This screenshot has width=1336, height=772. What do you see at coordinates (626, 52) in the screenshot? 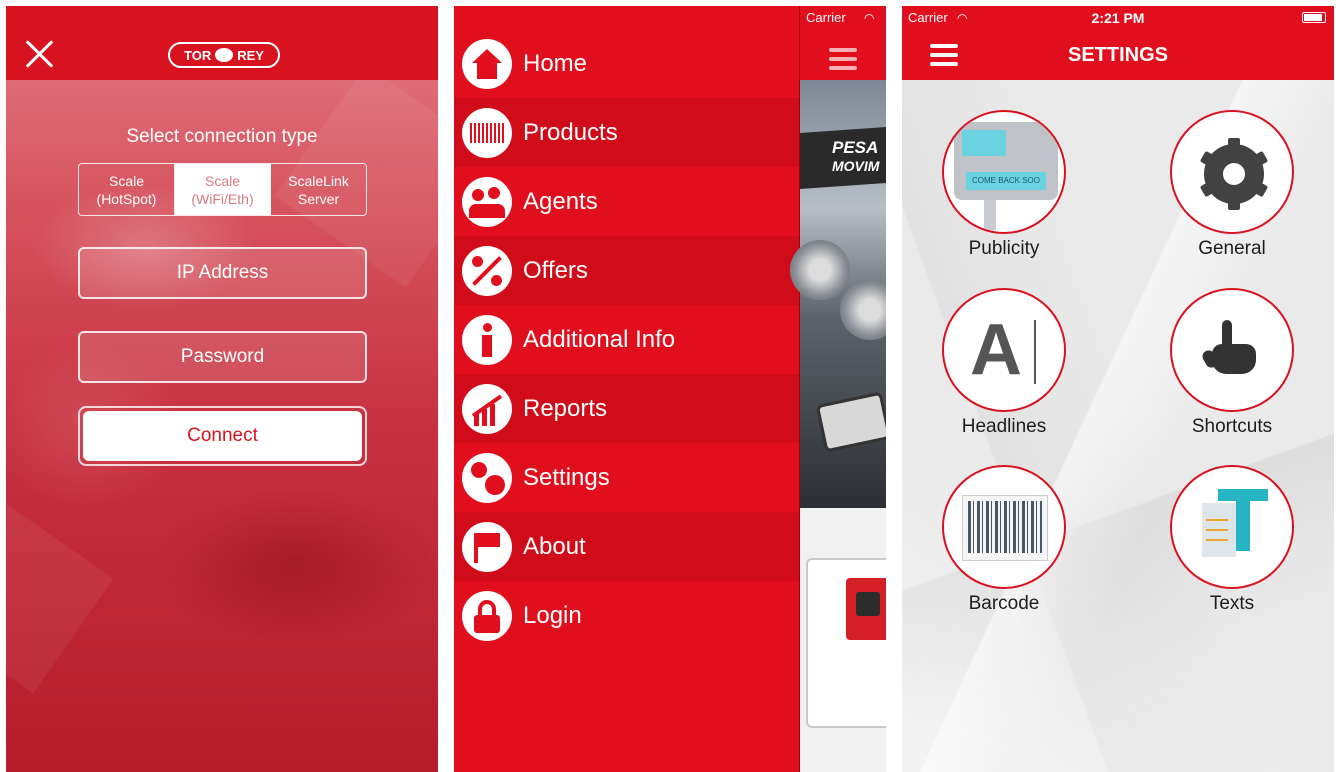
I see `menu-item-home: Home` at bounding box center [626, 52].